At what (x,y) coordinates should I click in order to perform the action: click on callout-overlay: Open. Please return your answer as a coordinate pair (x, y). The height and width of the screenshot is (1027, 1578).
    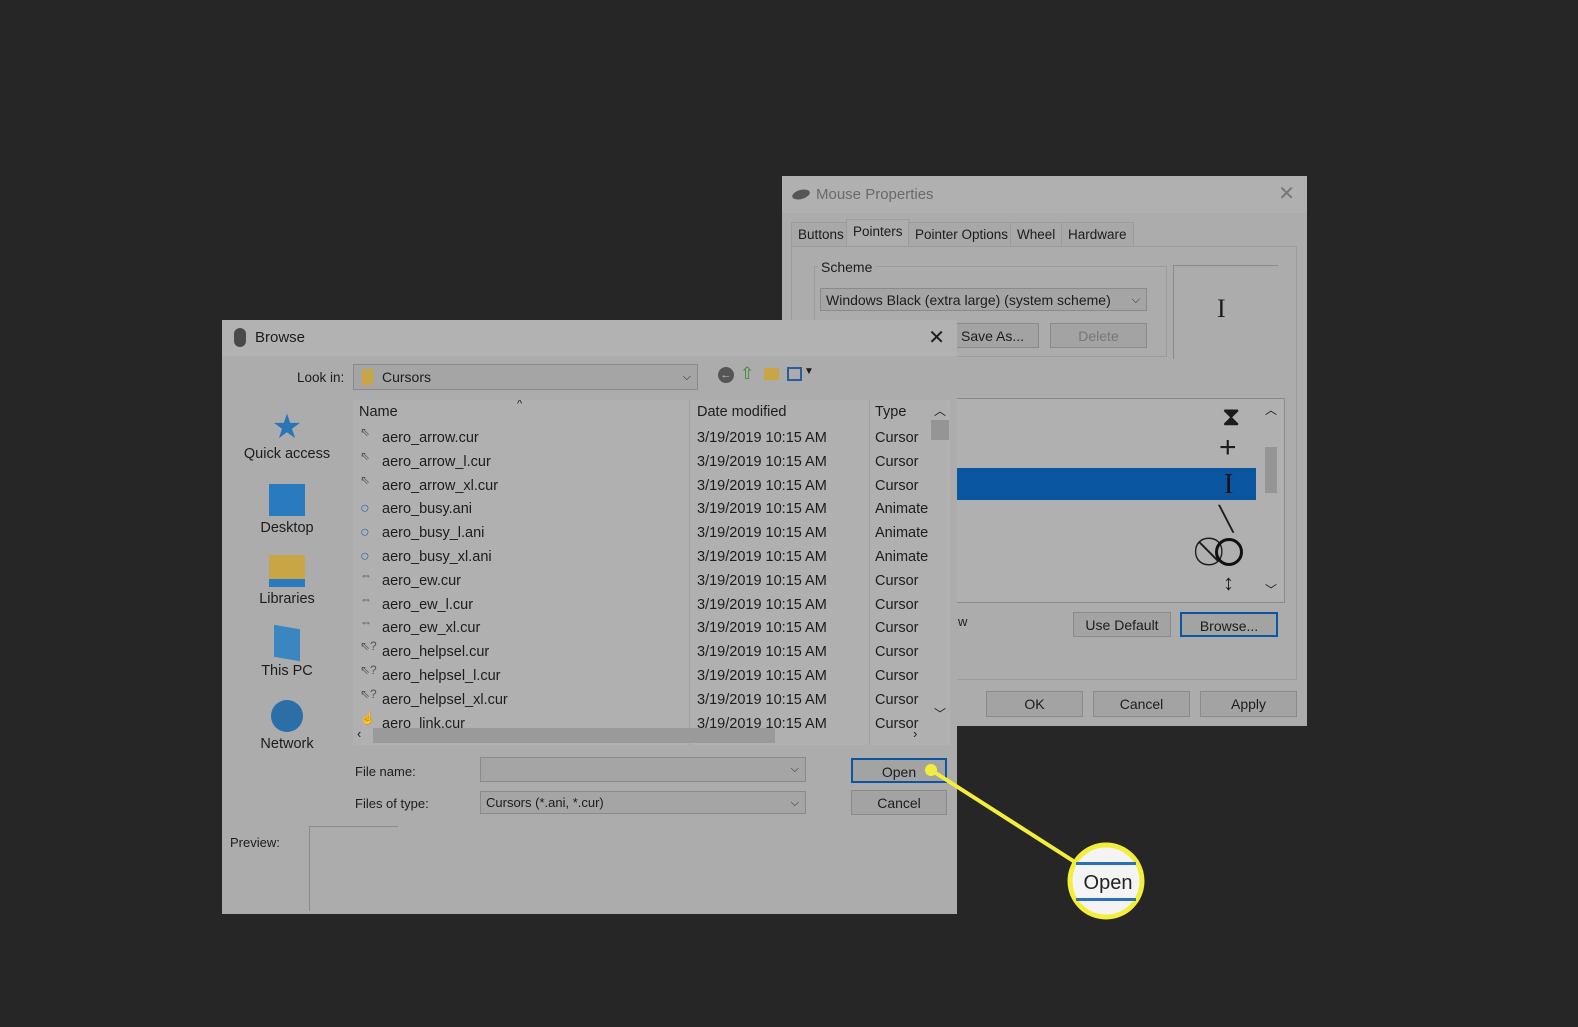
    Looking at the image, I should click on (1035, 842).